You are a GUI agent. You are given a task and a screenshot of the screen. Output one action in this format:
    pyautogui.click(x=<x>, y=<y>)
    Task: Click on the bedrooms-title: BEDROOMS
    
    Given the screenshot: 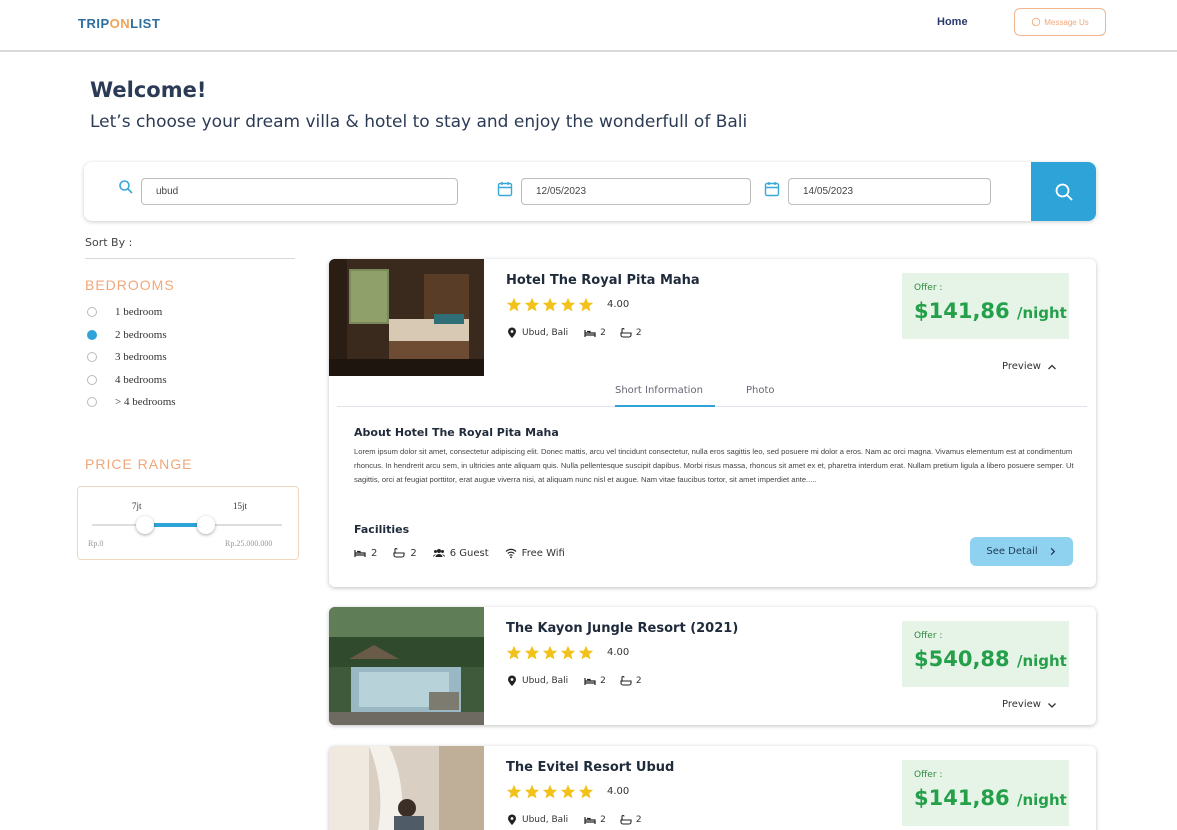 What is the action you would take?
    pyautogui.click(x=130, y=285)
    